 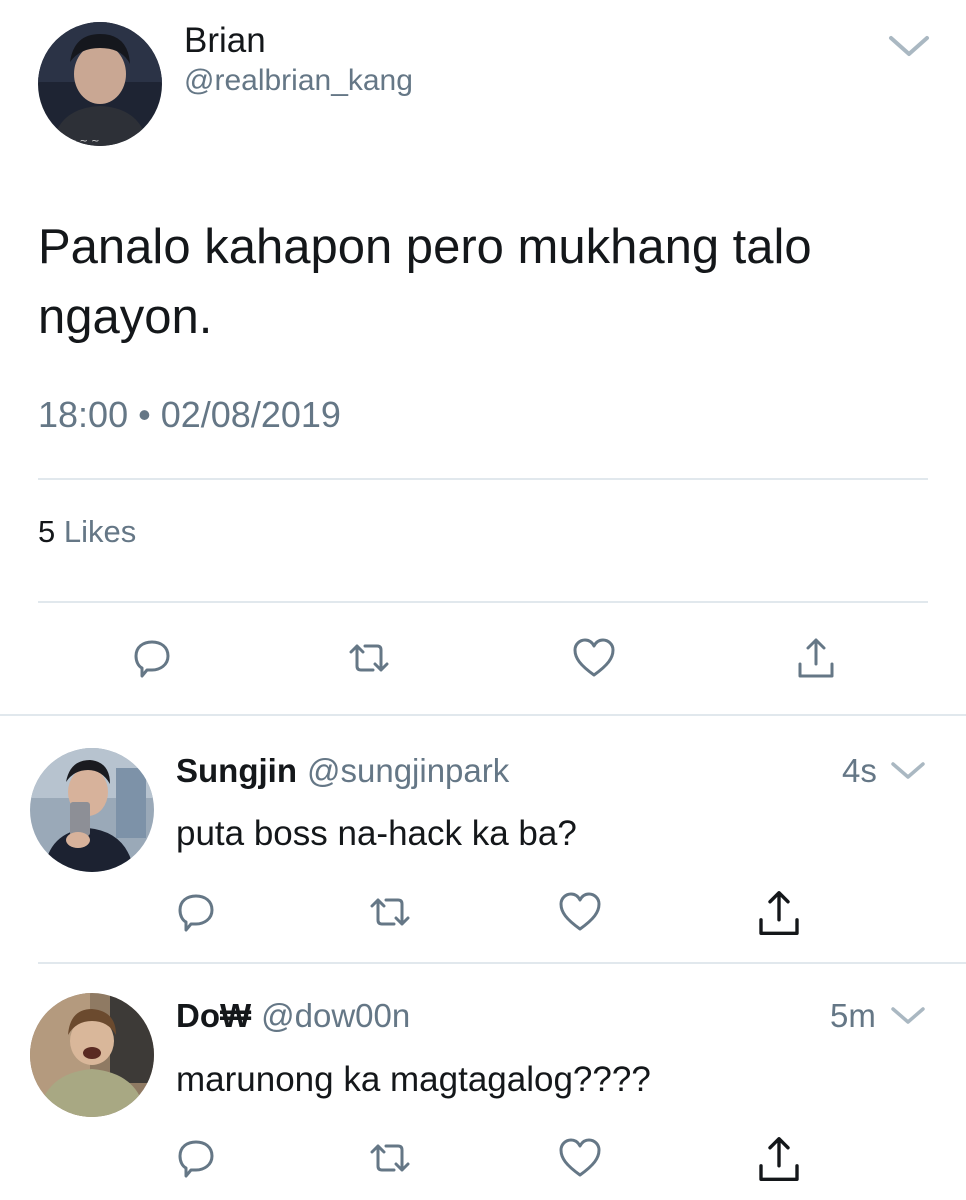 I want to click on likes-count: 5, so click(x=47, y=531).